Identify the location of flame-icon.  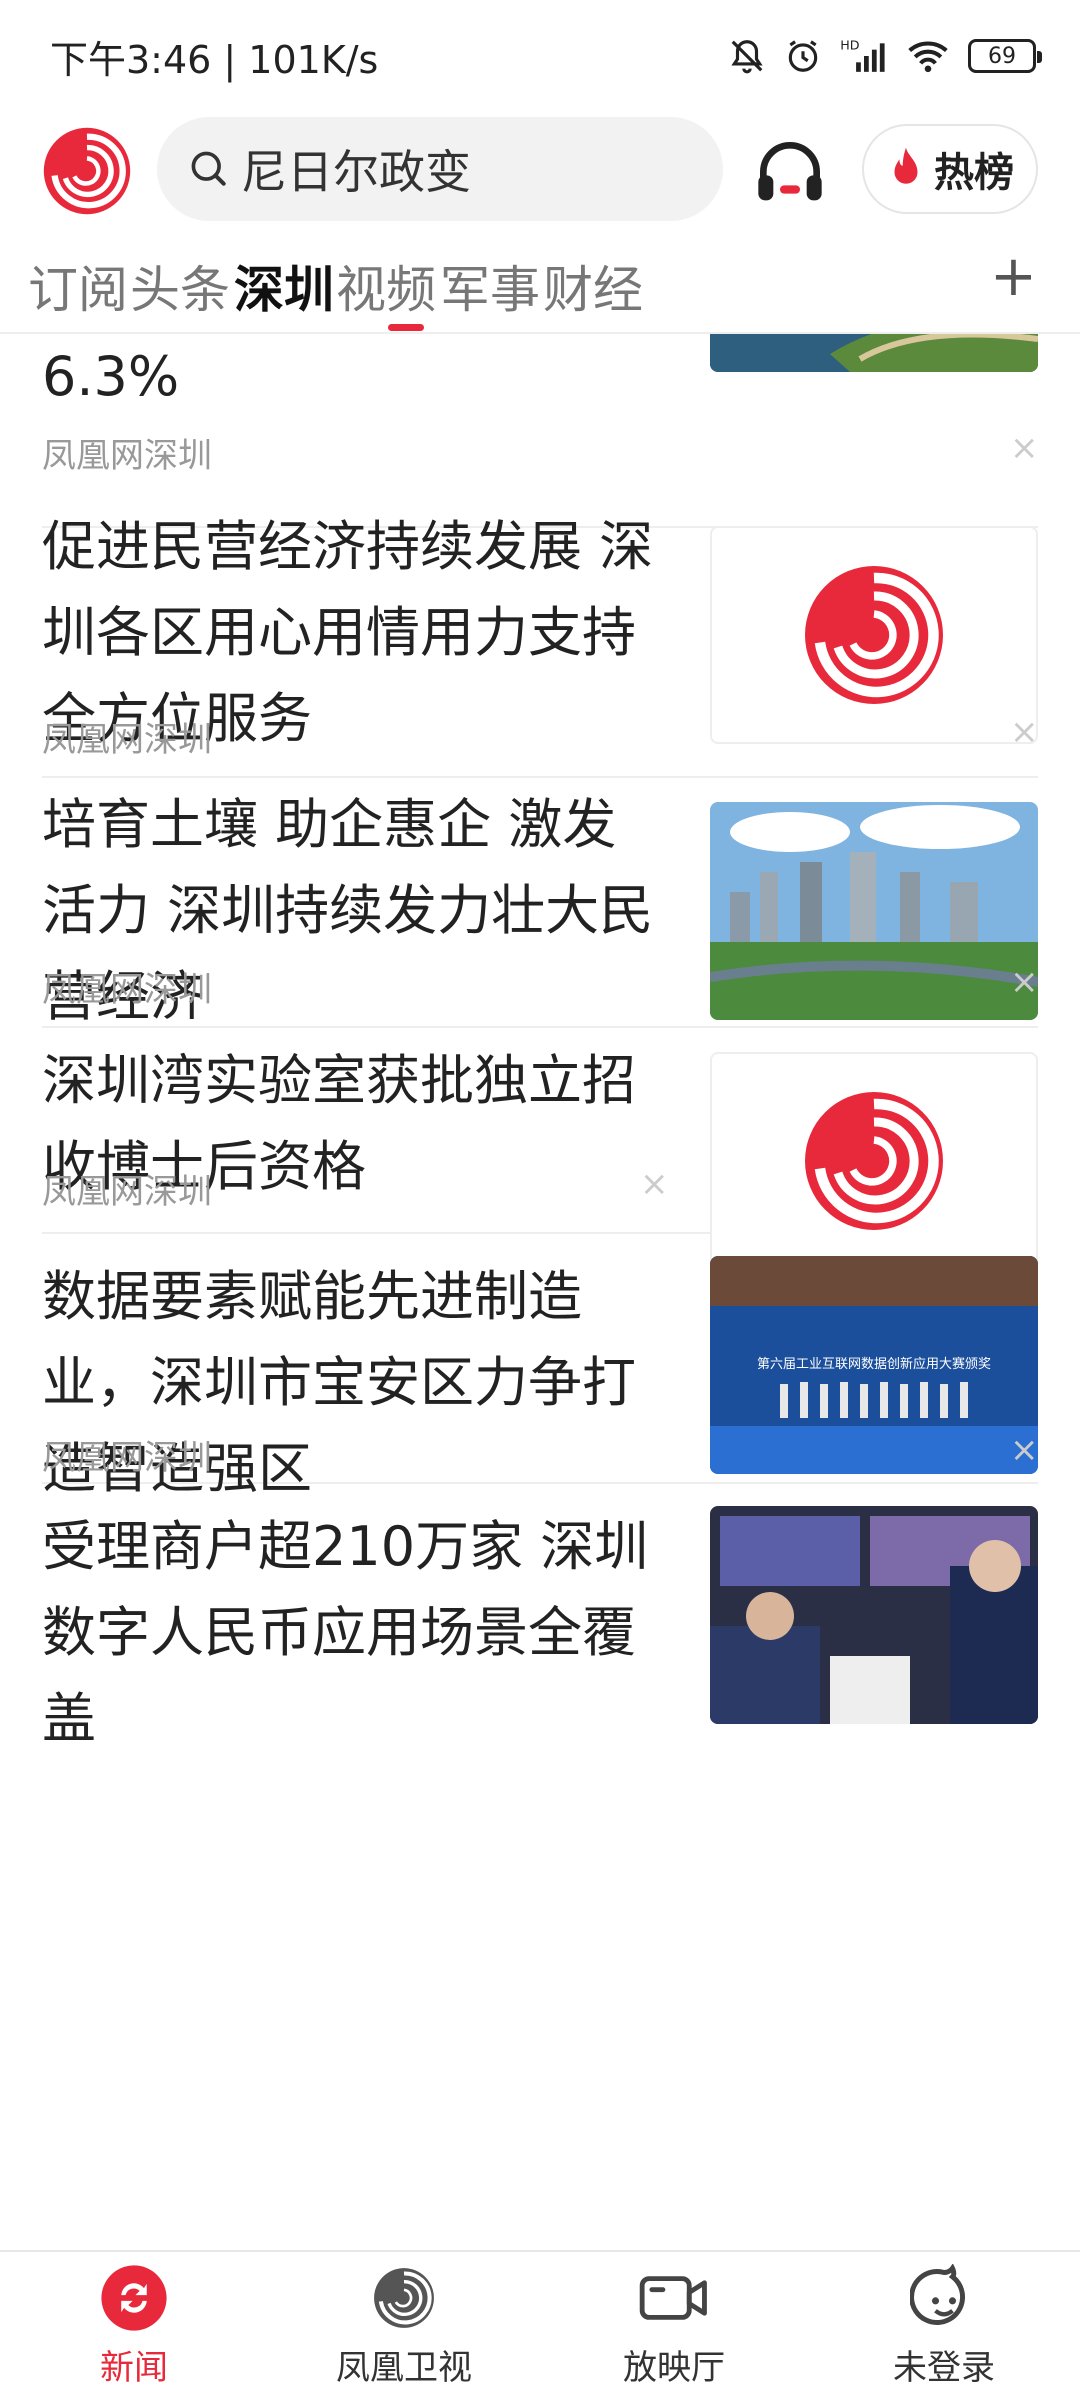
(906, 165).